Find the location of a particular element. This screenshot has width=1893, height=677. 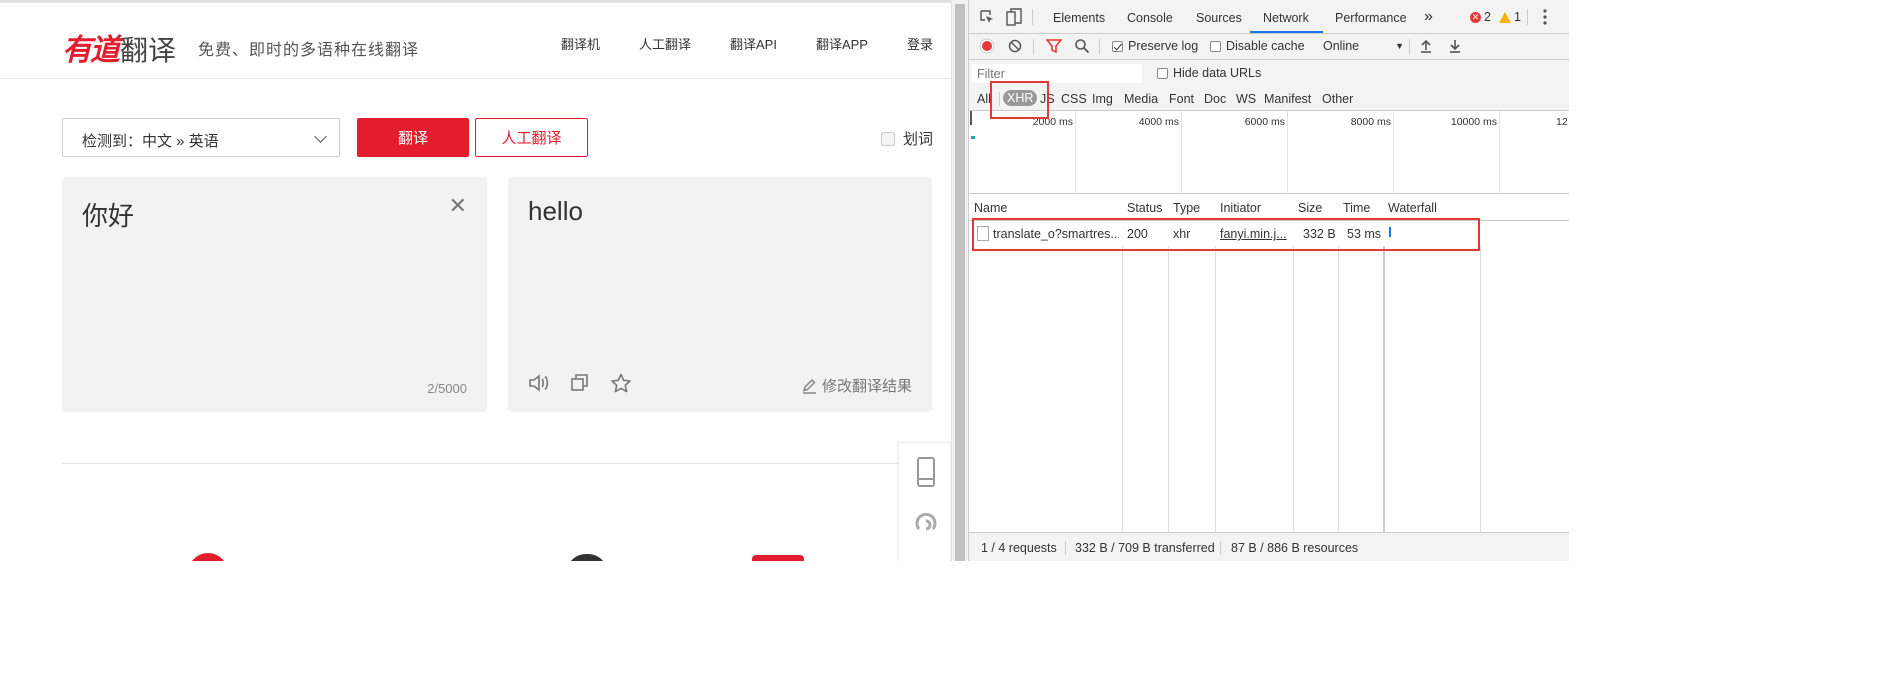

request-status: 200 is located at coordinates (1137, 234).